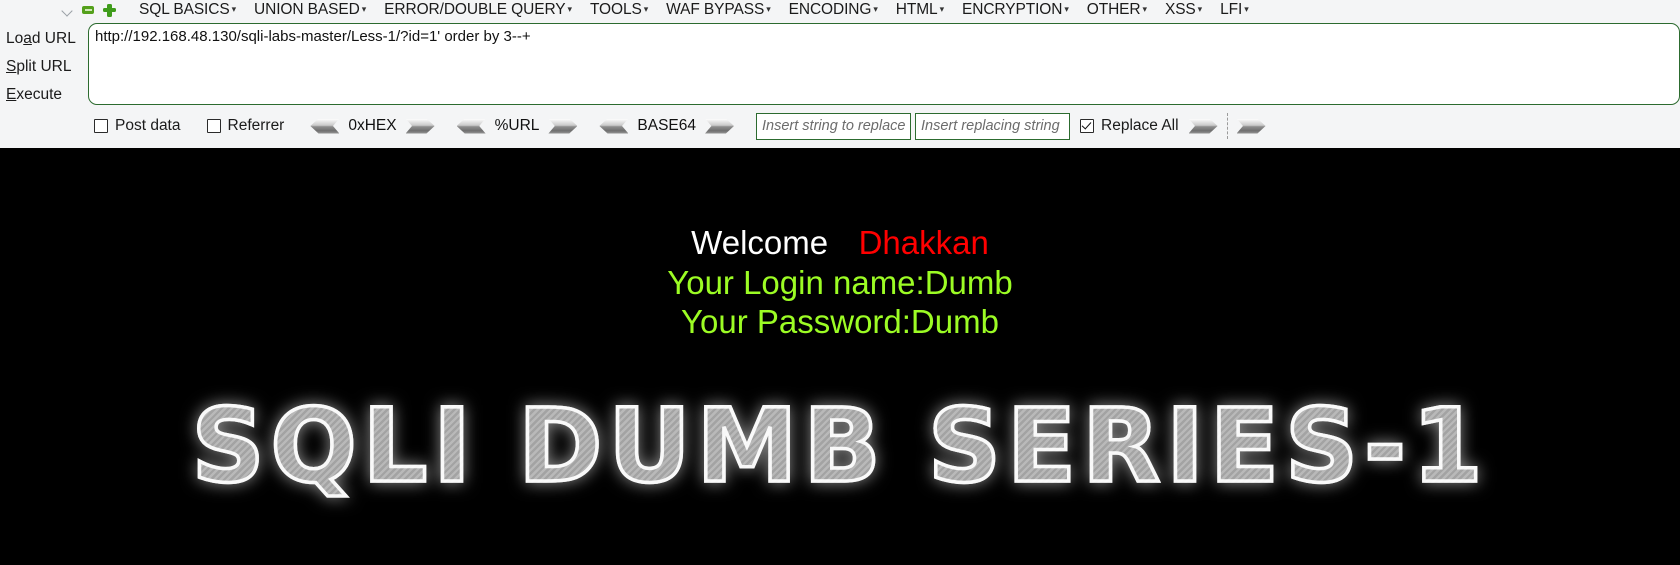  Describe the element at coordinates (148, 125) in the screenshot. I see `post-data-label: Post data` at that location.